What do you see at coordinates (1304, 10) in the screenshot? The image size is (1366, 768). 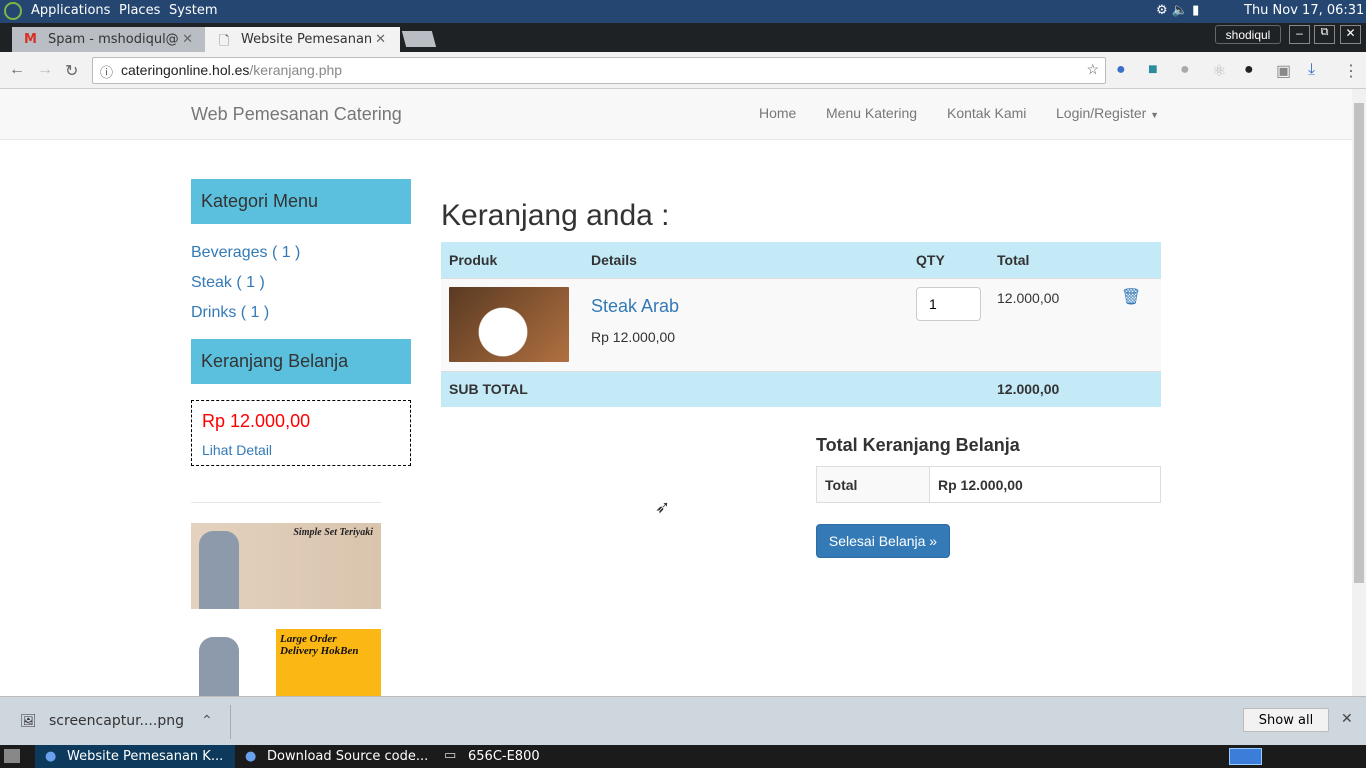 I see `clock: Thu Nov 17, 06:31` at bounding box center [1304, 10].